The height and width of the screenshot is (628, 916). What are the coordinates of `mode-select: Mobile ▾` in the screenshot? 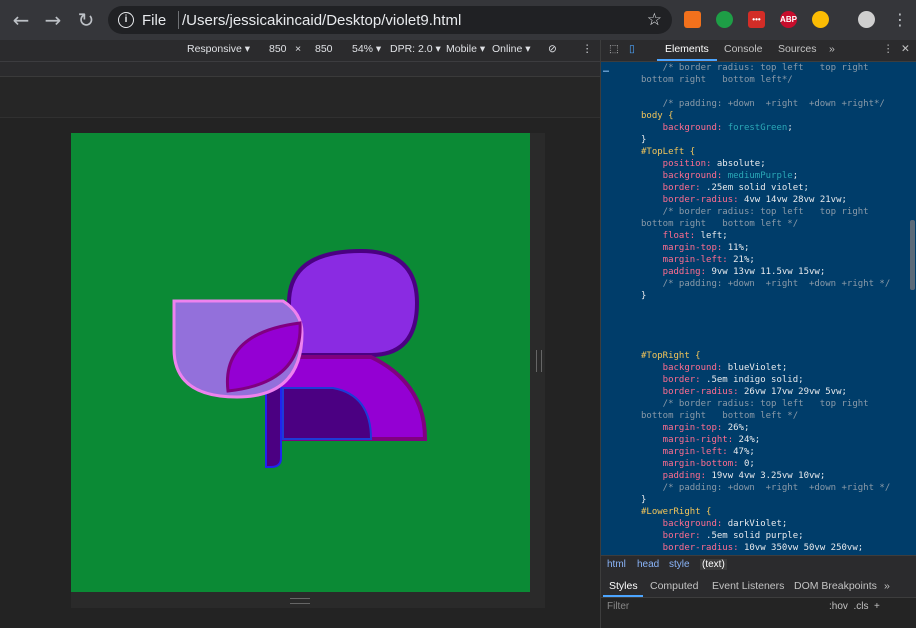 It's located at (465, 49).